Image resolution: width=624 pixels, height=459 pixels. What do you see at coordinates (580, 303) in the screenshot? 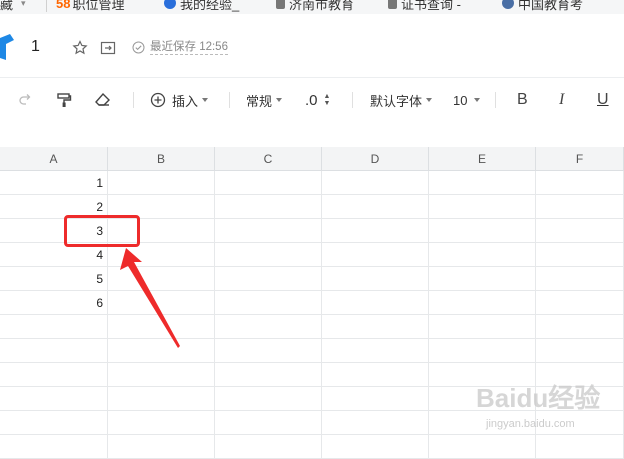
I see `cell-f6` at bounding box center [580, 303].